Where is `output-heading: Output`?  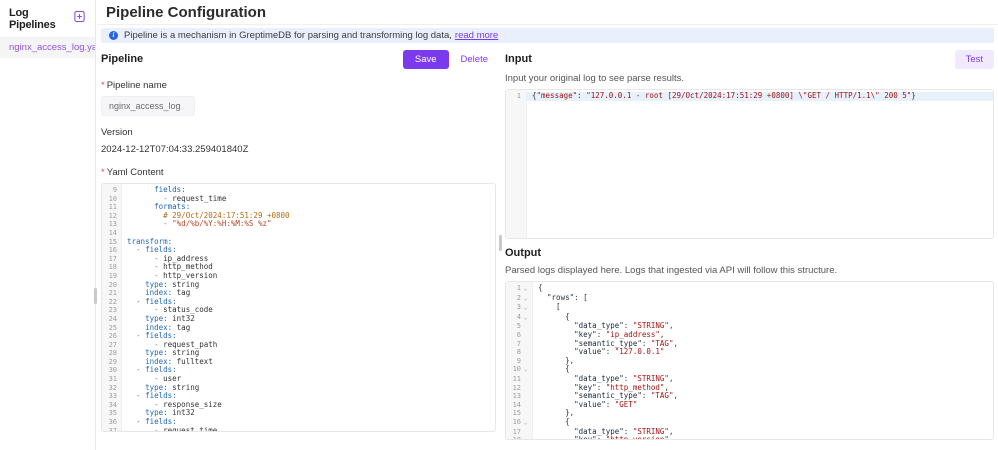 output-heading: Output is located at coordinates (523, 253).